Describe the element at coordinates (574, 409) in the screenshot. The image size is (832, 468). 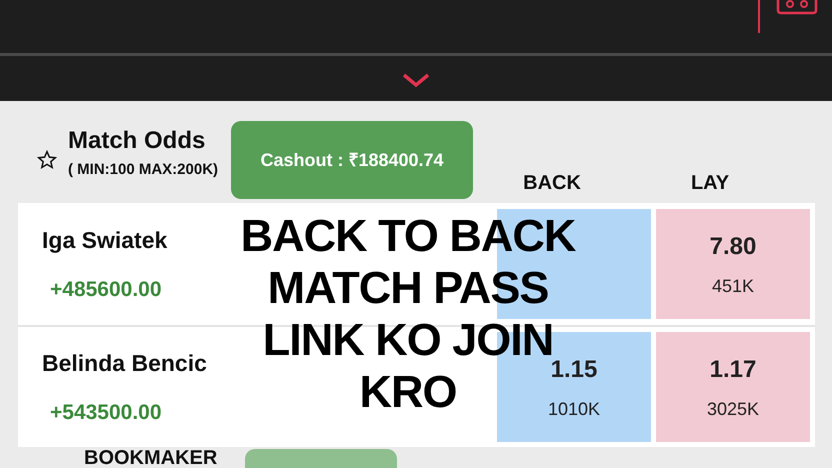
I see `odds-volume: 1010K` at that location.